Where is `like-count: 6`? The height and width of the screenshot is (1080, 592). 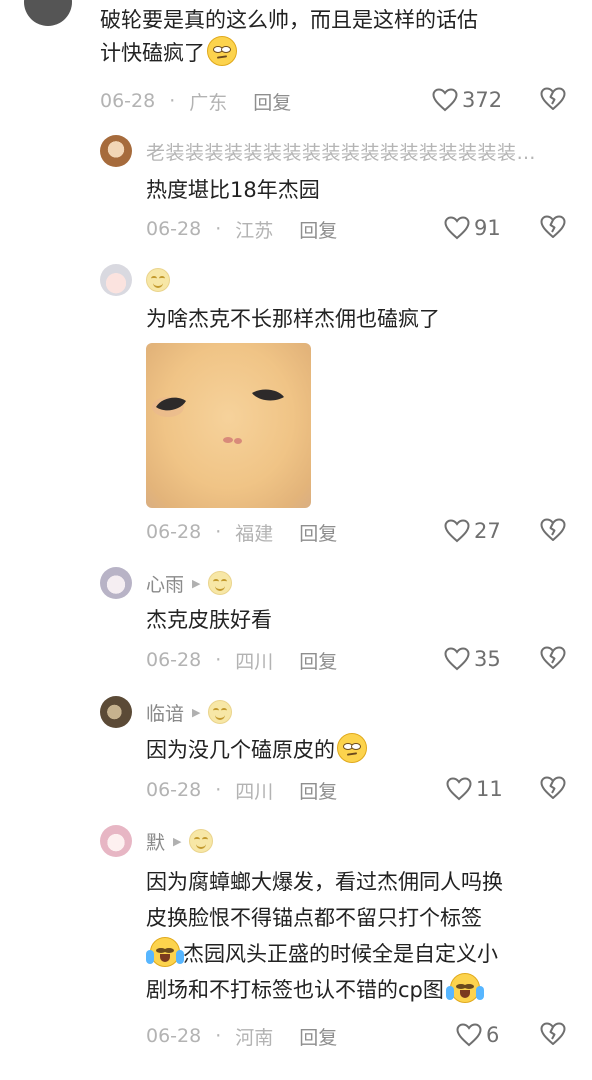 like-count: 6 is located at coordinates (493, 1035).